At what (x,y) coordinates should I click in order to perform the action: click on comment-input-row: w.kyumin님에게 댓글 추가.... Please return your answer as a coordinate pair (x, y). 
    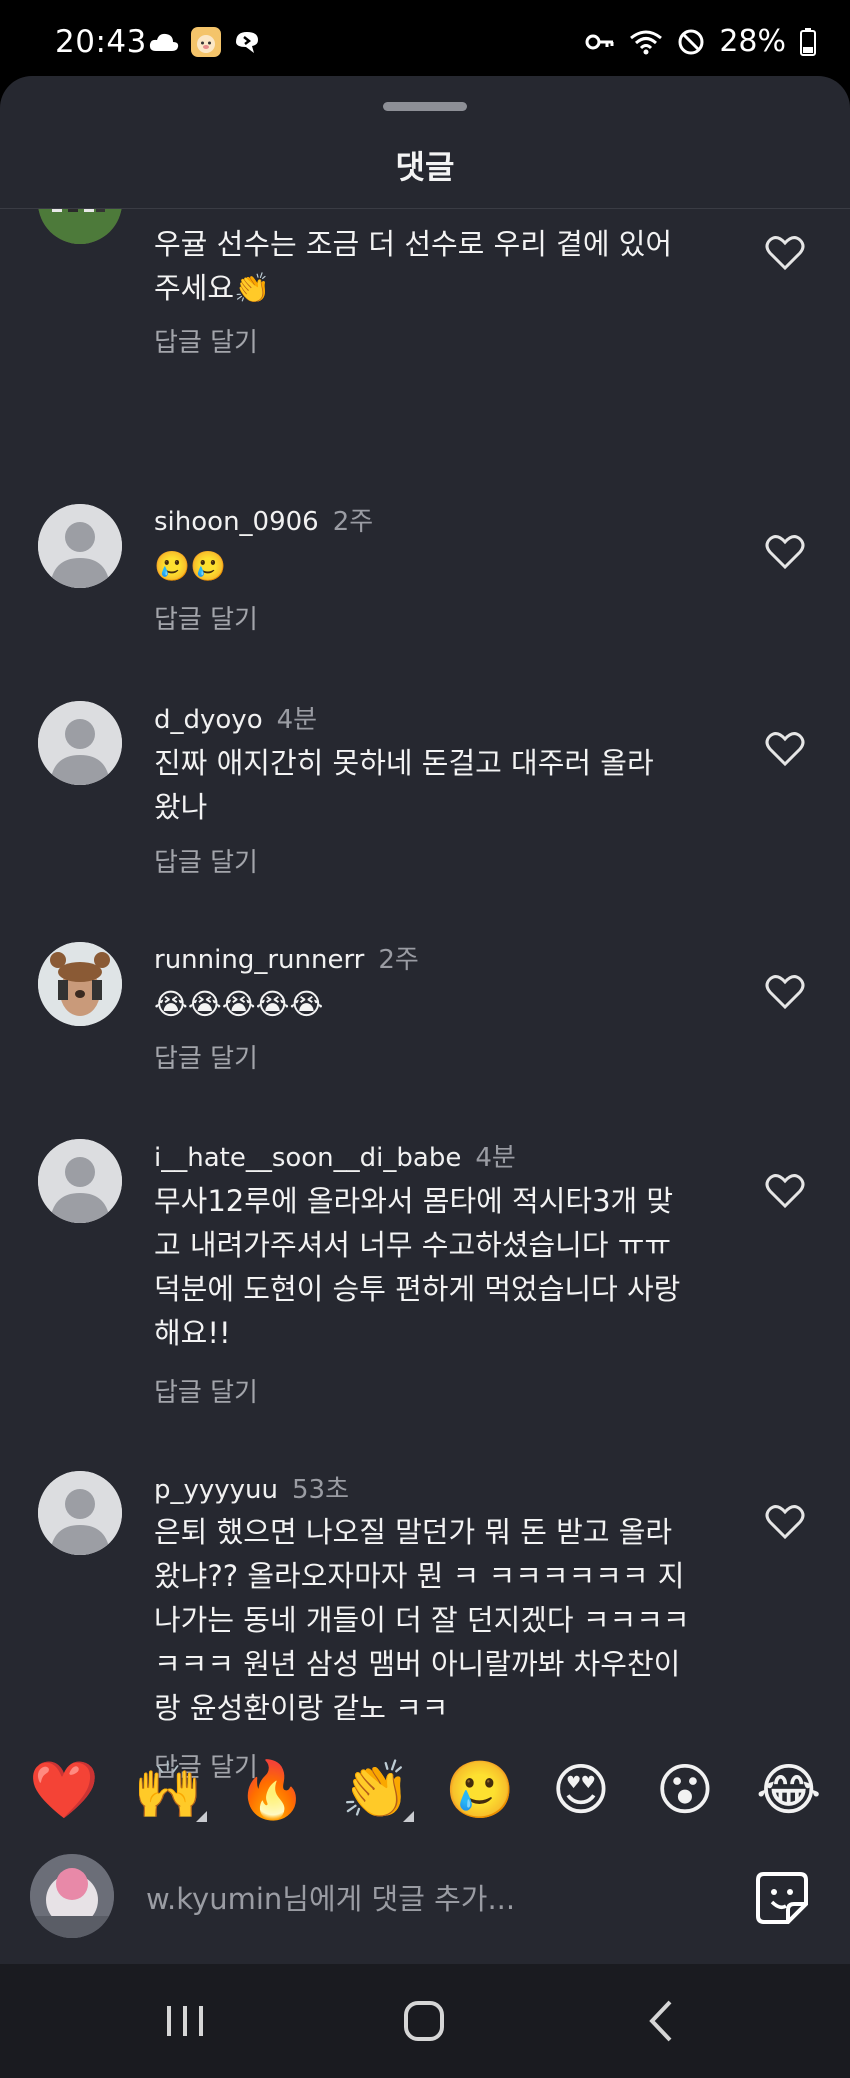
    Looking at the image, I should click on (425, 1902).